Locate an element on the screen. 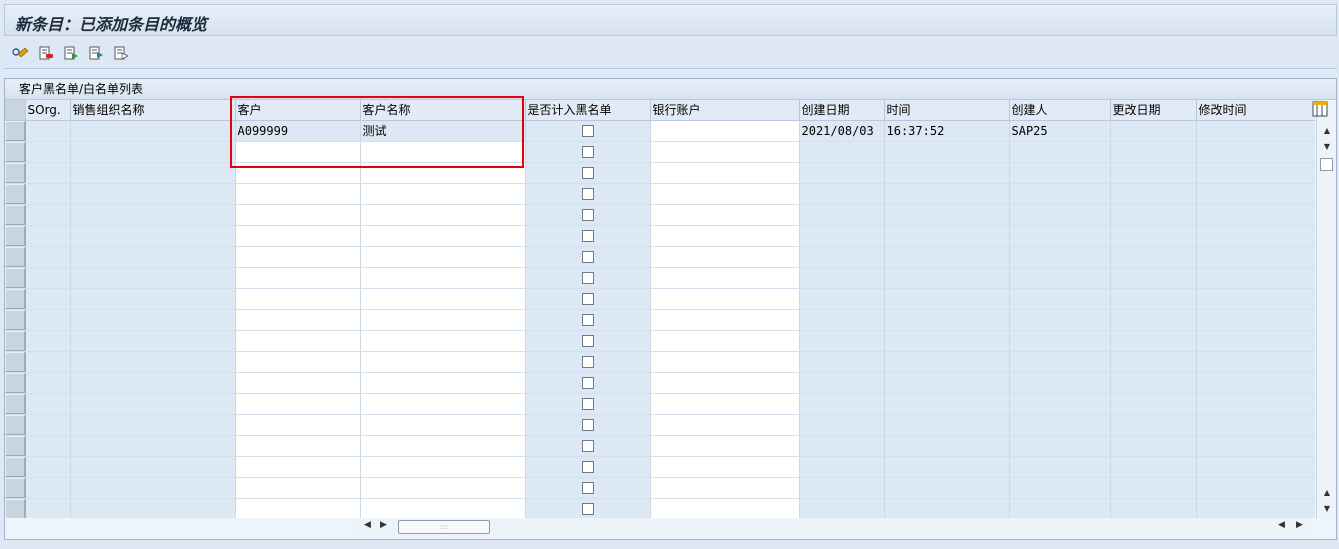  scroll-left-icon: ◀ is located at coordinates (367, 525).